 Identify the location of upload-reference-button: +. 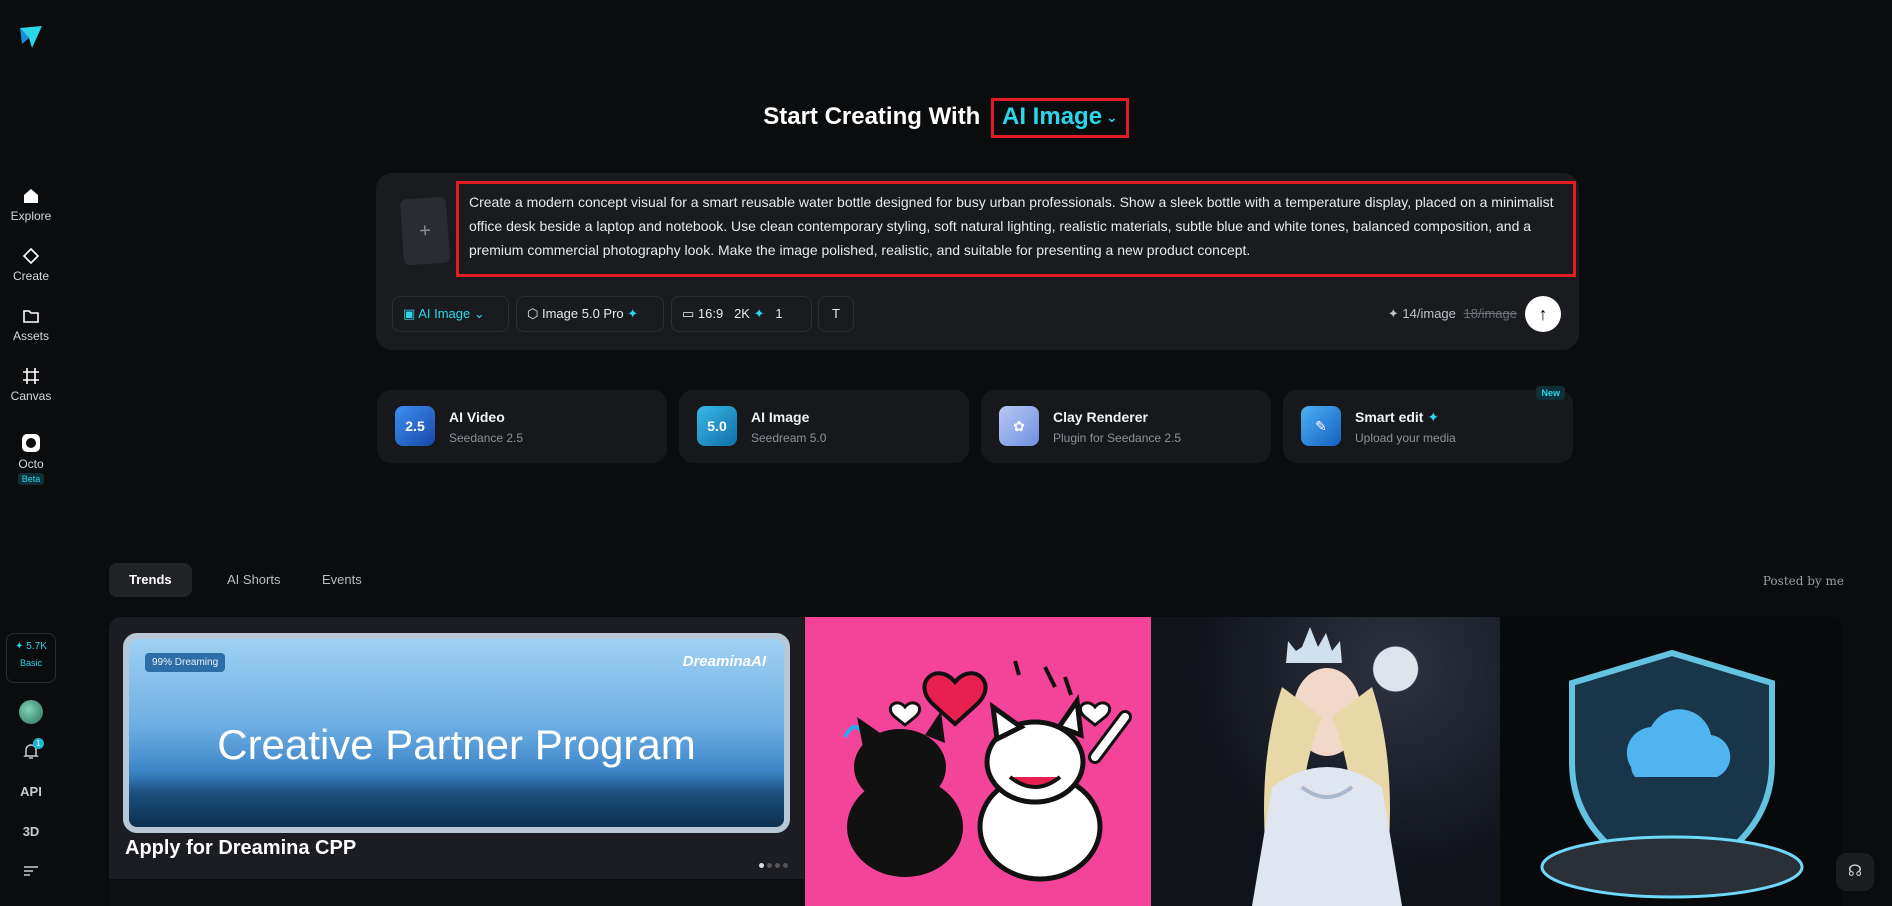
(425, 231).